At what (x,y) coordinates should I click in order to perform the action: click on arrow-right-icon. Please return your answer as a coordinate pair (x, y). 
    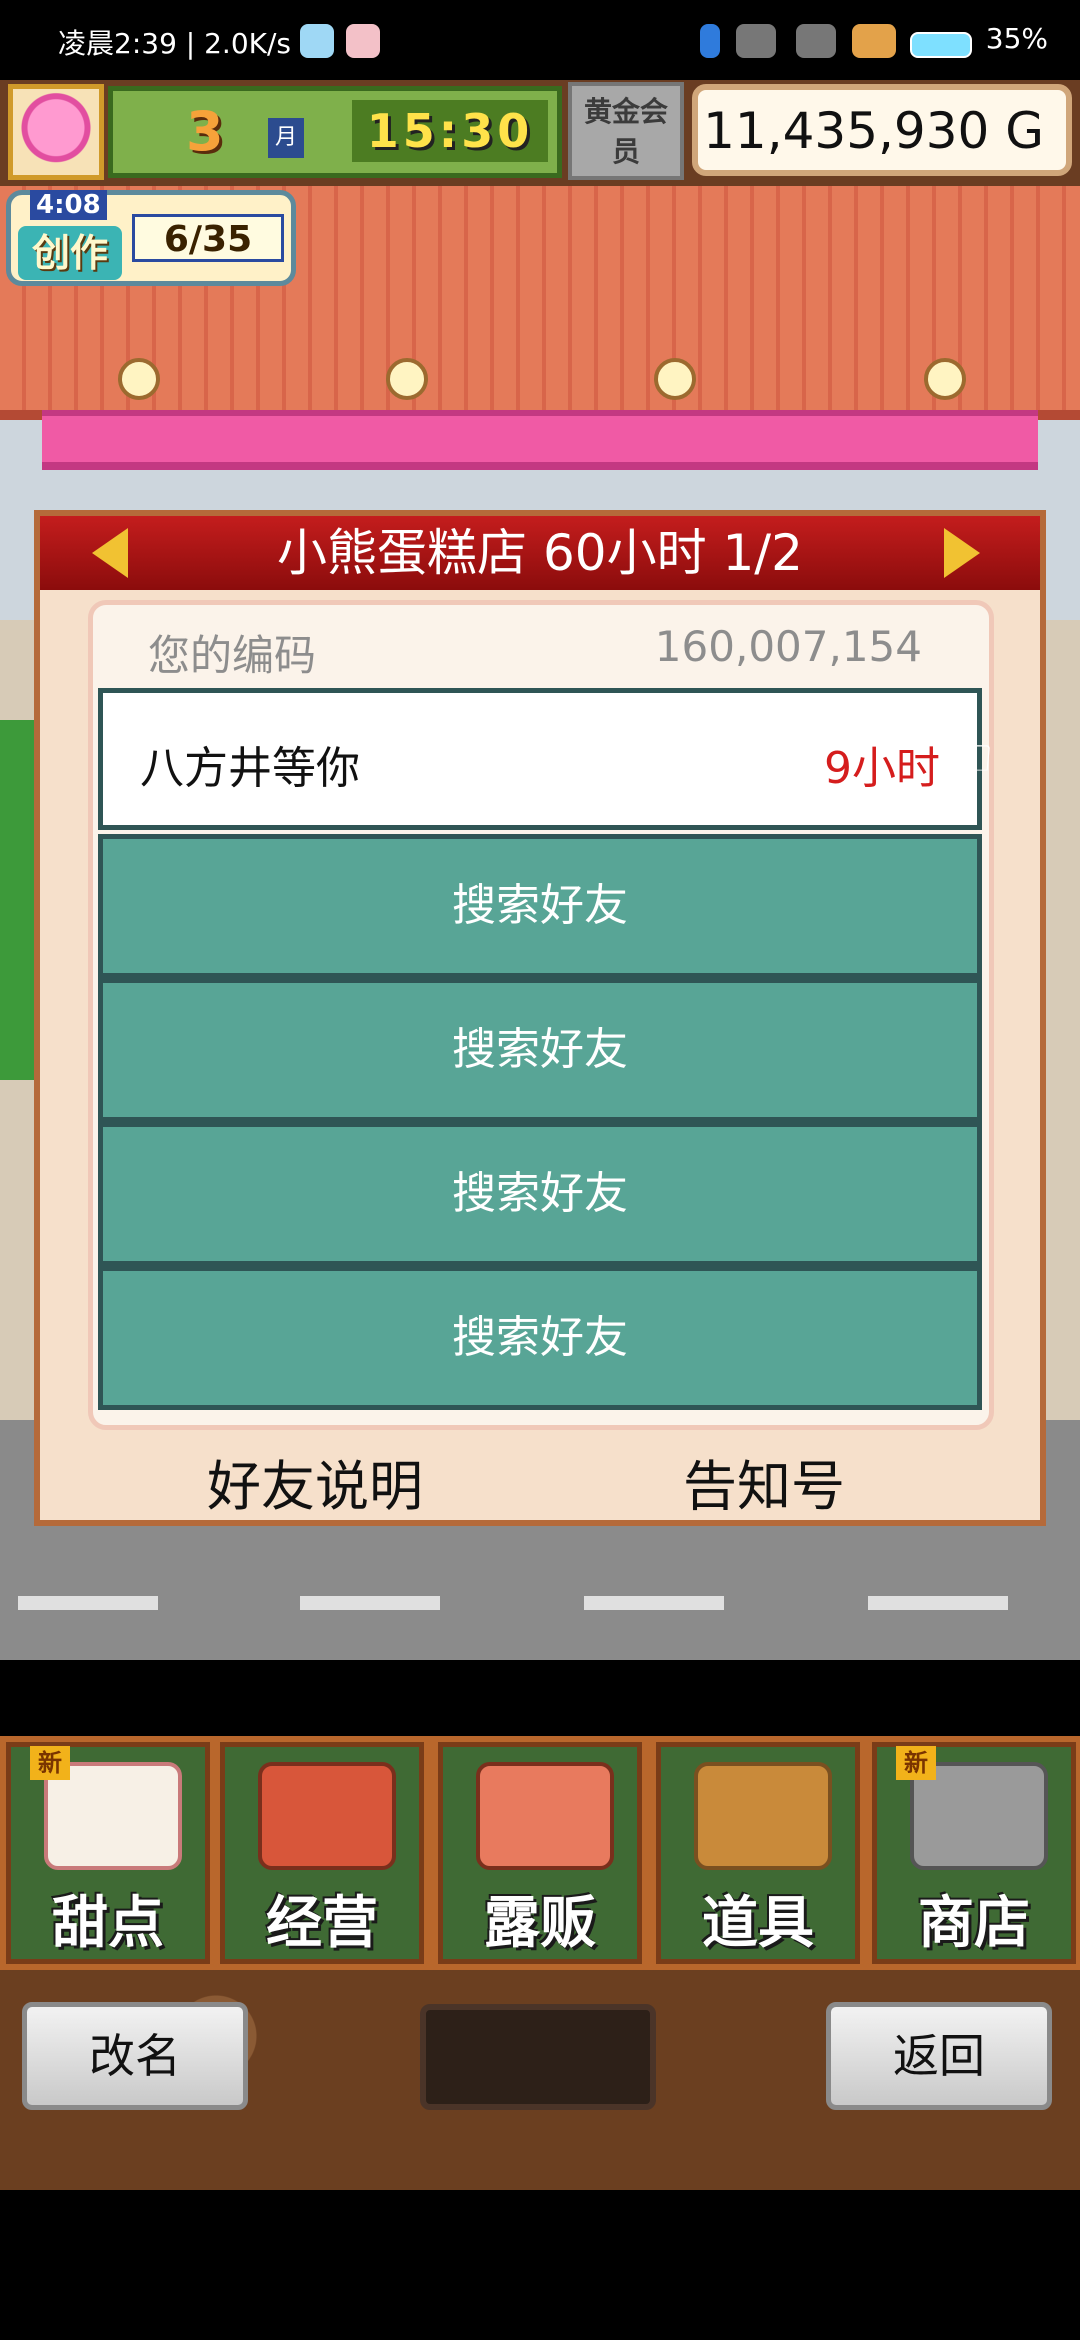
    Looking at the image, I should click on (962, 553).